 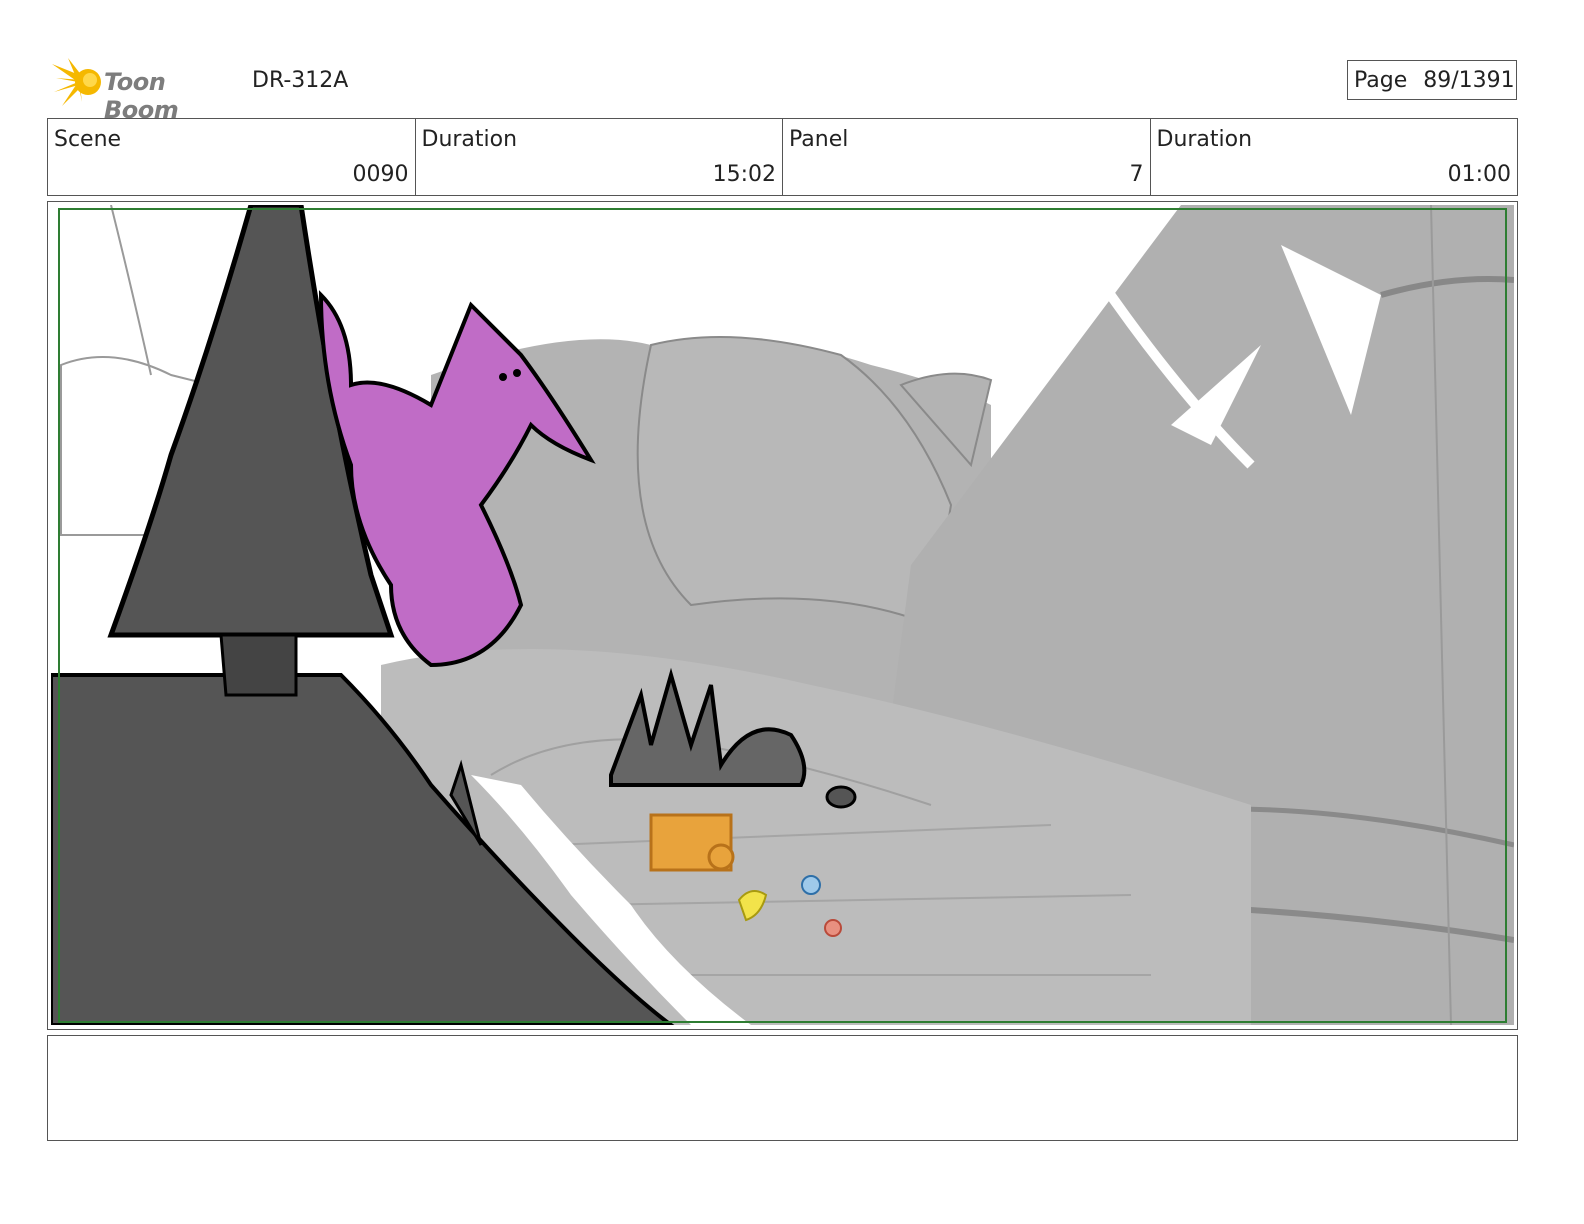 I want to click on panel-duration-value: 01:00, so click(x=1479, y=174).